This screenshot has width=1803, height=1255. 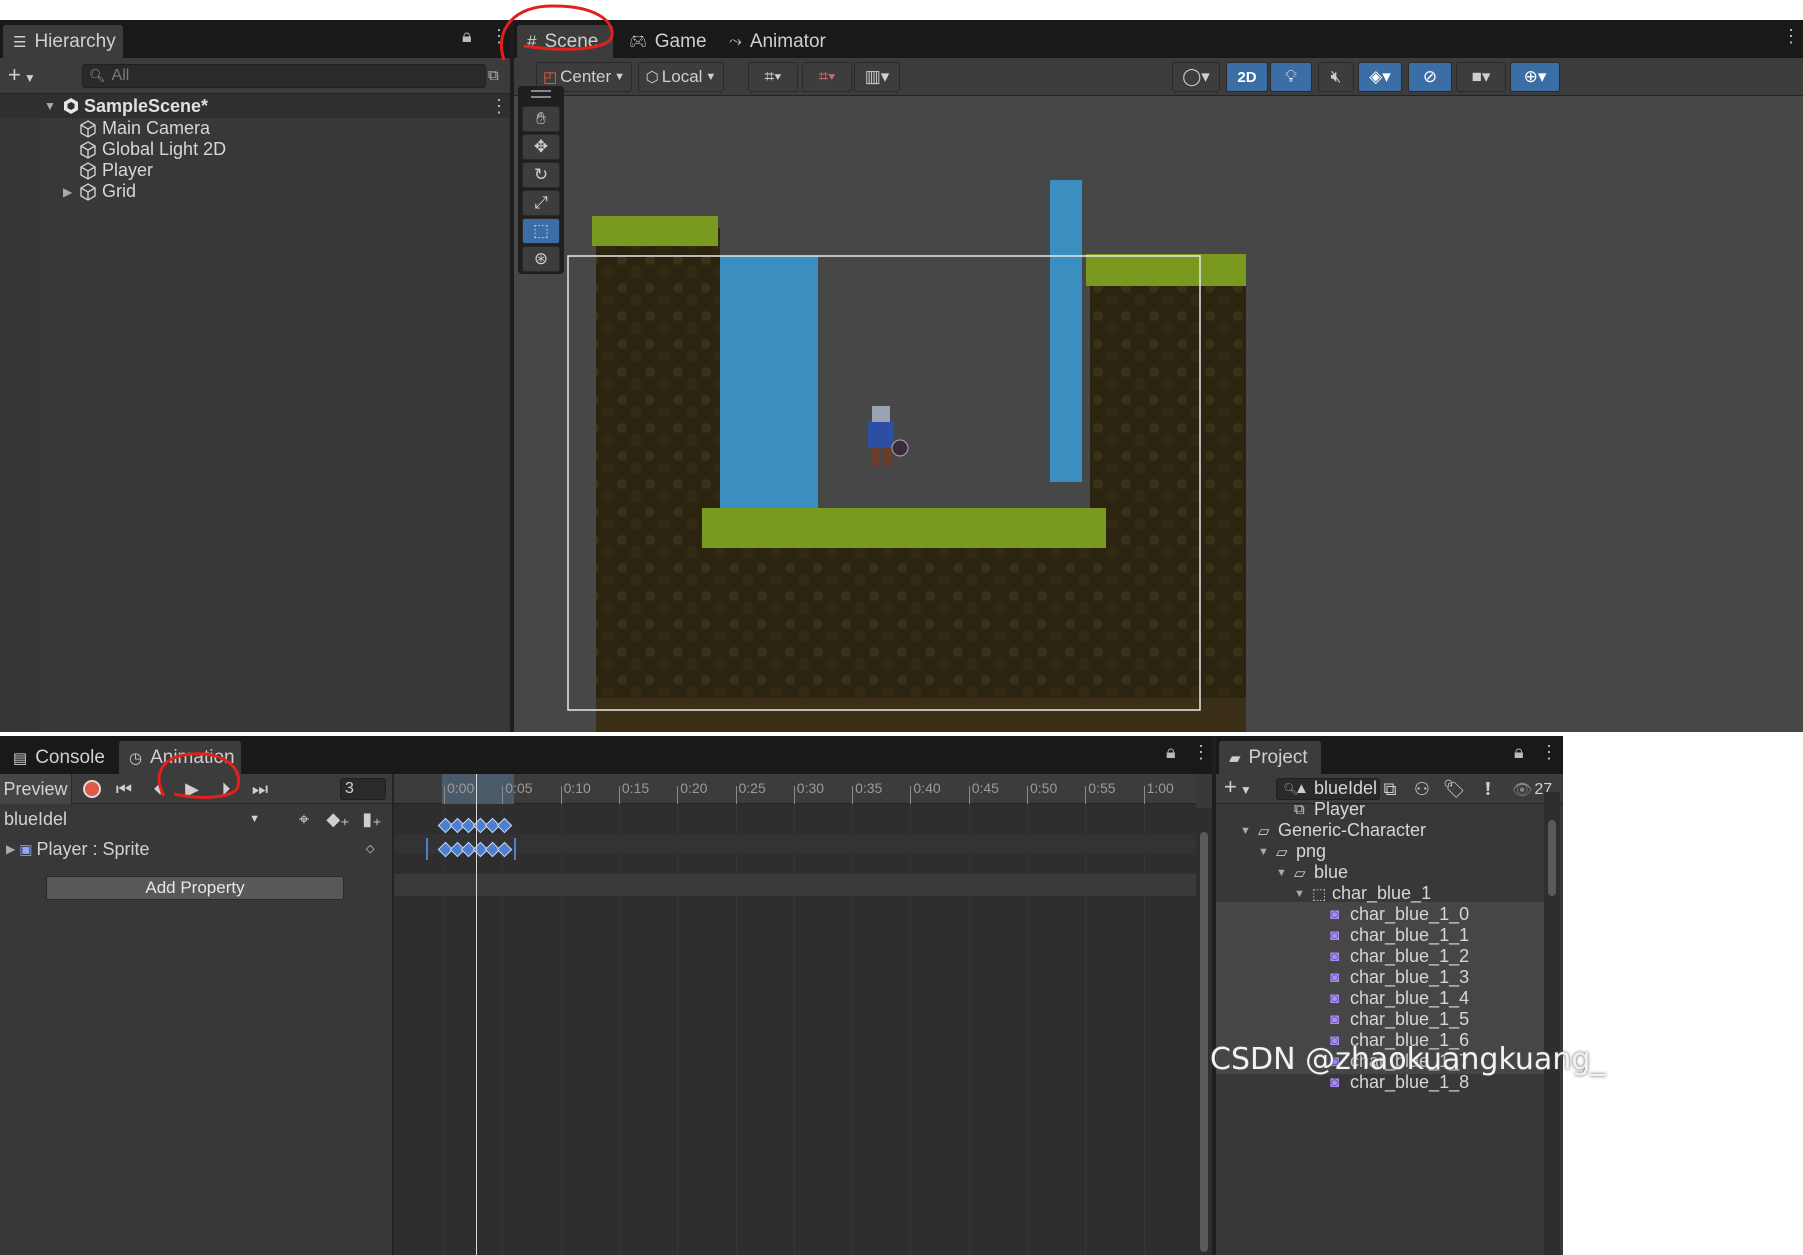 What do you see at coordinates (1301, 788) in the screenshot?
I see `animation-clip-icon: ▲` at bounding box center [1301, 788].